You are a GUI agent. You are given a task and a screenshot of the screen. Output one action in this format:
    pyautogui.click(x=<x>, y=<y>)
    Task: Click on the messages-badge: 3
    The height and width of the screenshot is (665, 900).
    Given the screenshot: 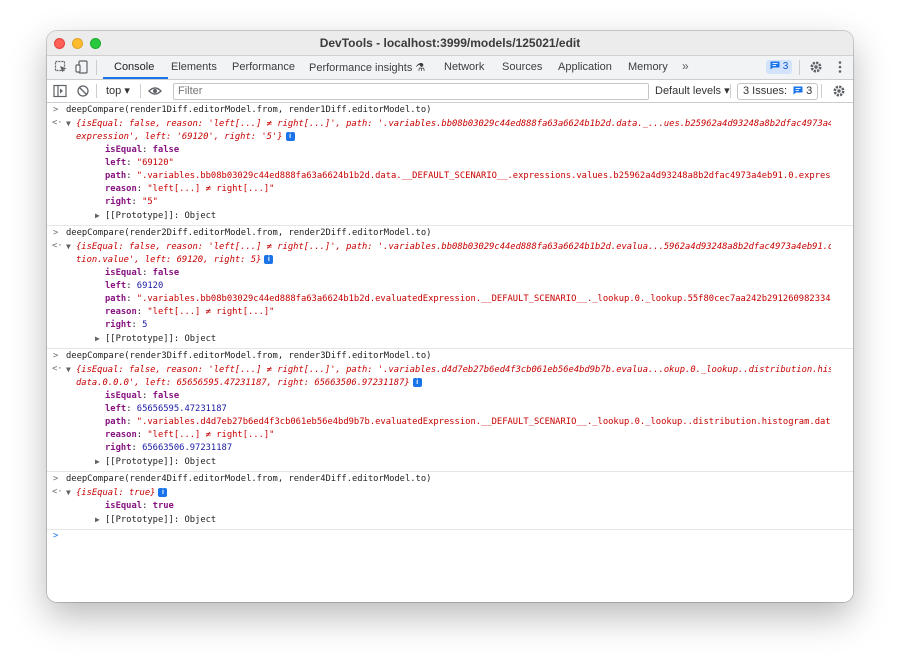 What is the action you would take?
    pyautogui.click(x=779, y=67)
    